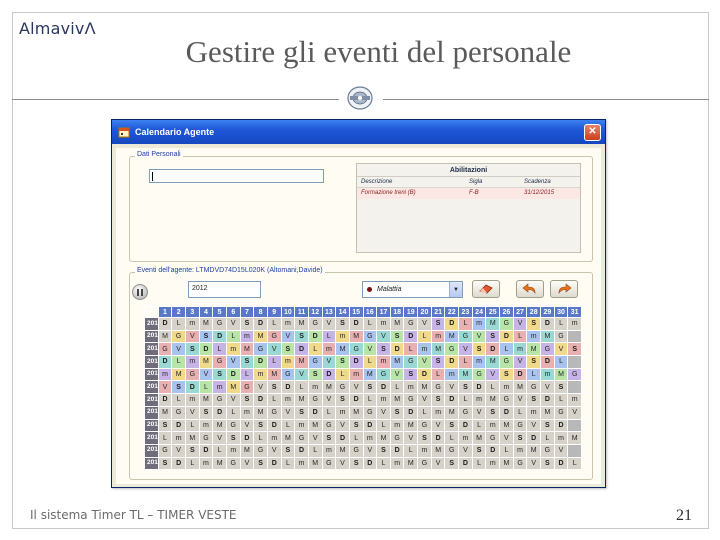 This screenshot has width=720, height=540. I want to click on year-input: 2012, so click(224, 289).